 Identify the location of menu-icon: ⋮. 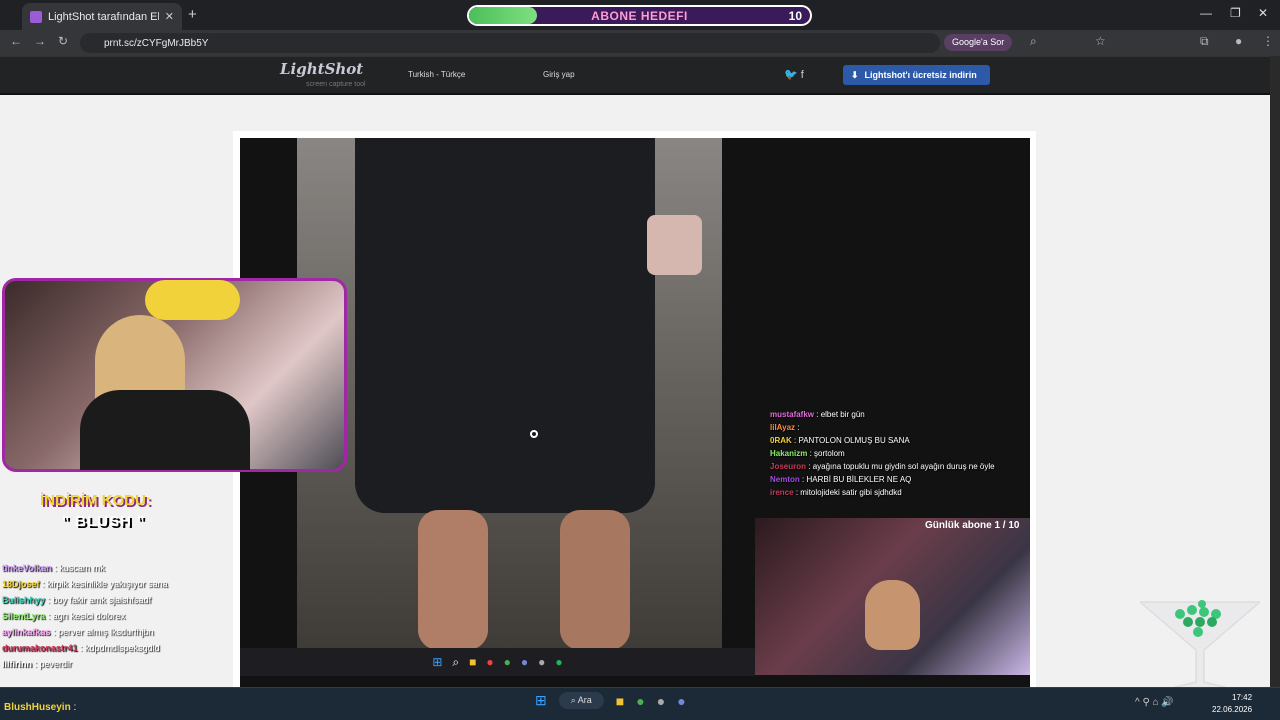
(1268, 41).